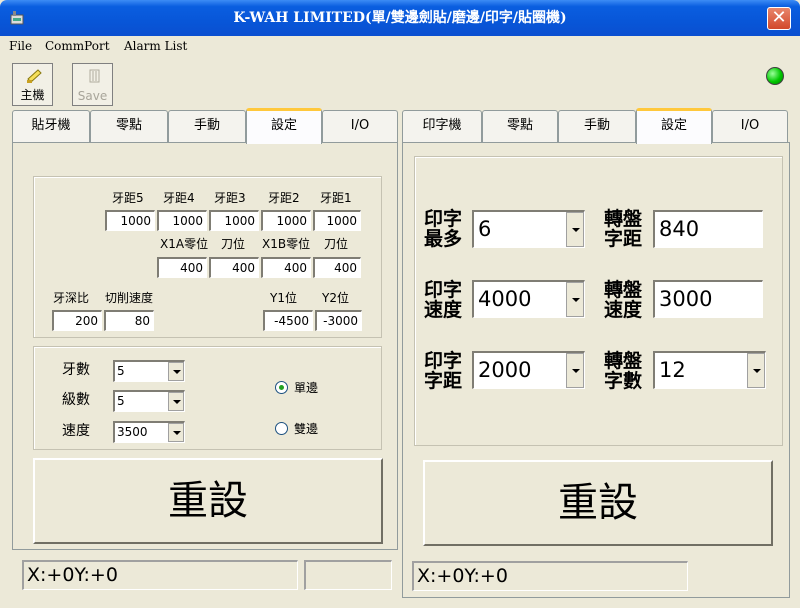 The height and width of the screenshot is (608, 800). I want to click on velocity-value: 3500, so click(132, 432).